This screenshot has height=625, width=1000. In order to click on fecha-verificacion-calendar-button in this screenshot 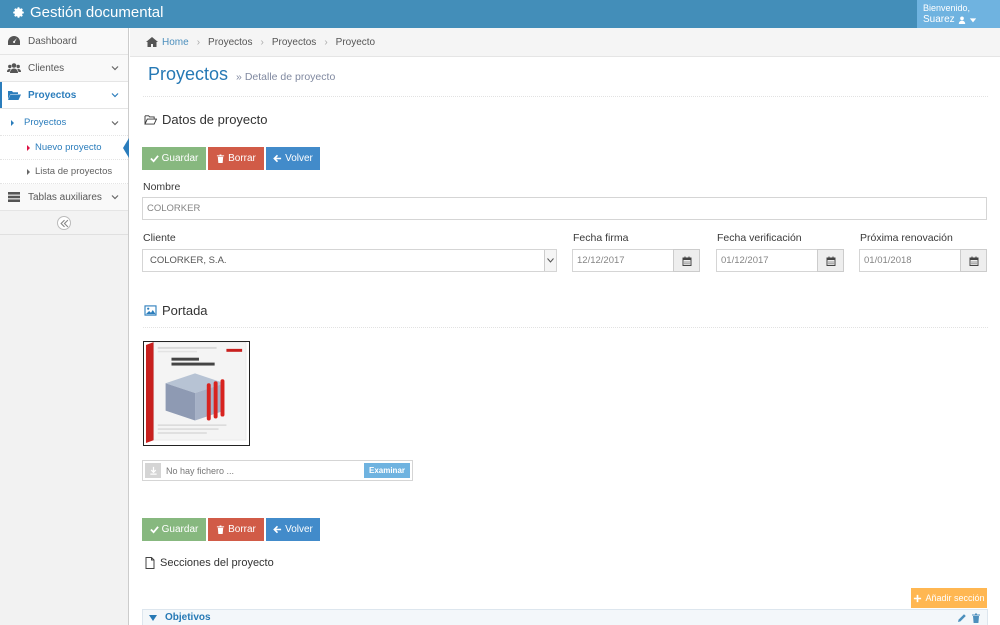, I will do `click(830, 260)`.